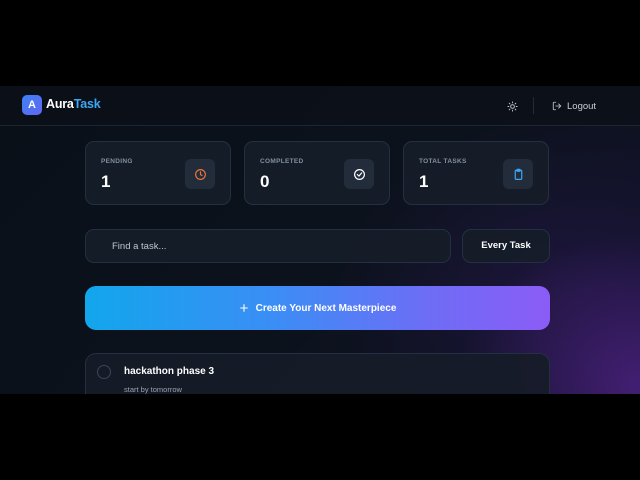 The height and width of the screenshot is (480, 640). What do you see at coordinates (320, 106) in the screenshot?
I see `navbar: A AuraTask Logout` at bounding box center [320, 106].